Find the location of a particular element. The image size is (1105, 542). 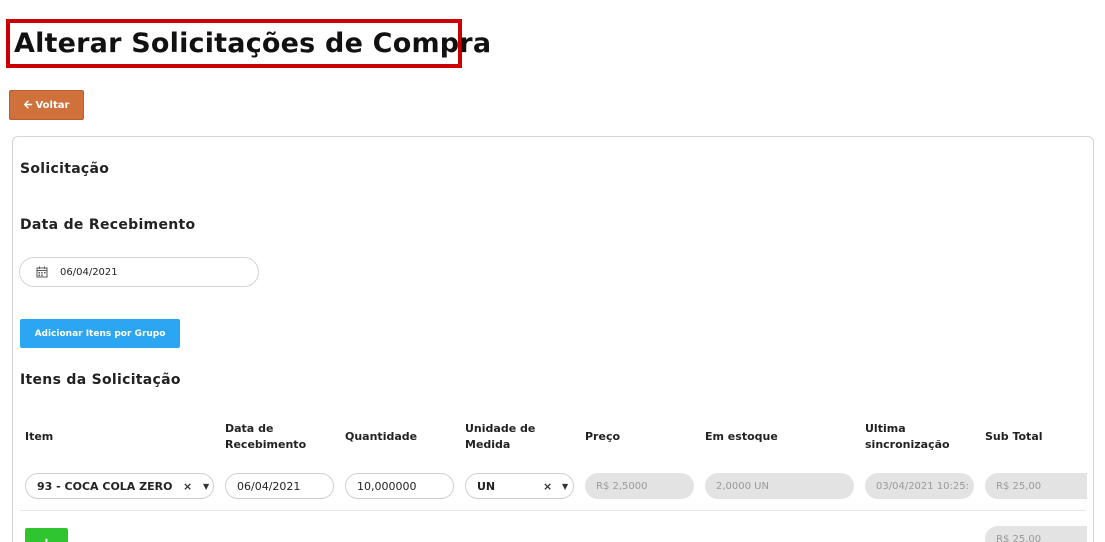

calendar-icon is located at coordinates (42, 272).